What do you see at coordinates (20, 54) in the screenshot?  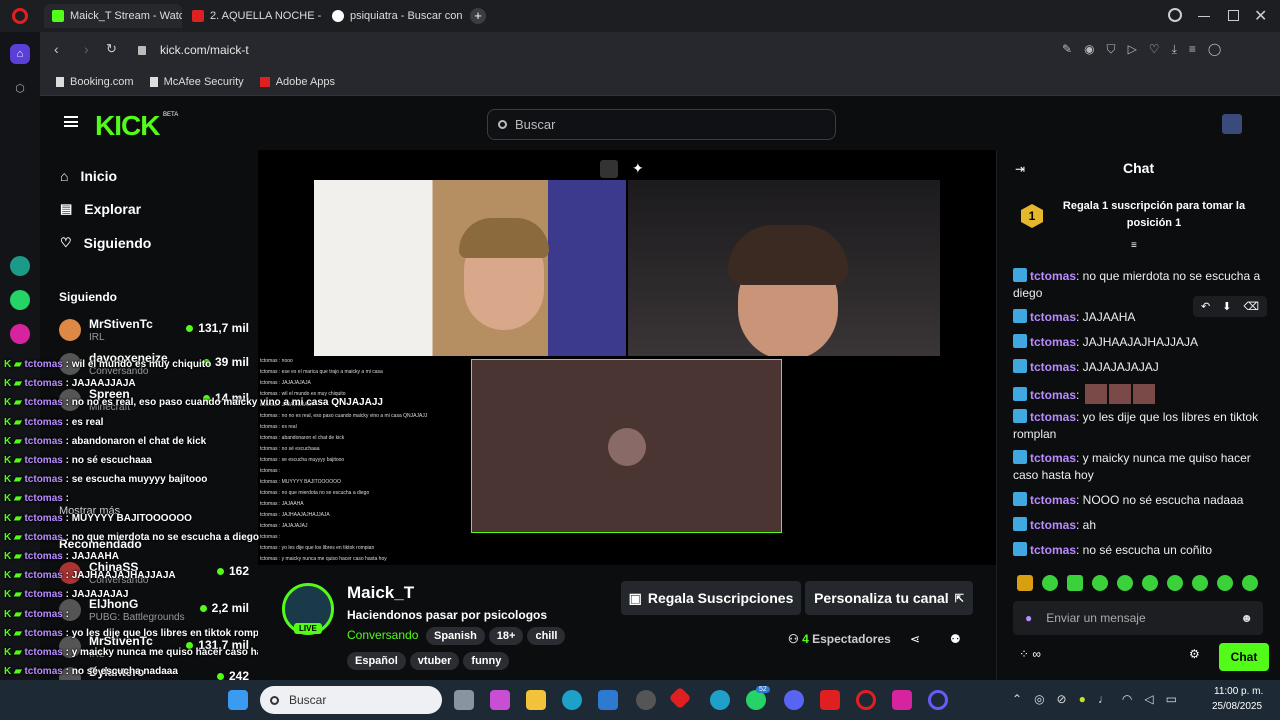 I see `home-icon: ⌂` at bounding box center [20, 54].